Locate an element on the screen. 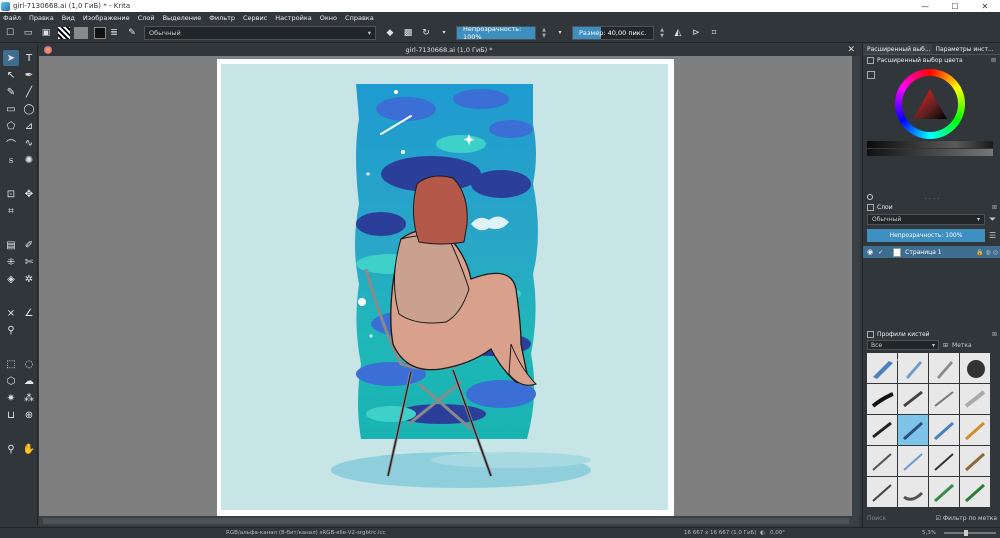 The width and height of the screenshot is (1000, 538). wrap-mode-icon: ⌗ is located at coordinates (714, 33).